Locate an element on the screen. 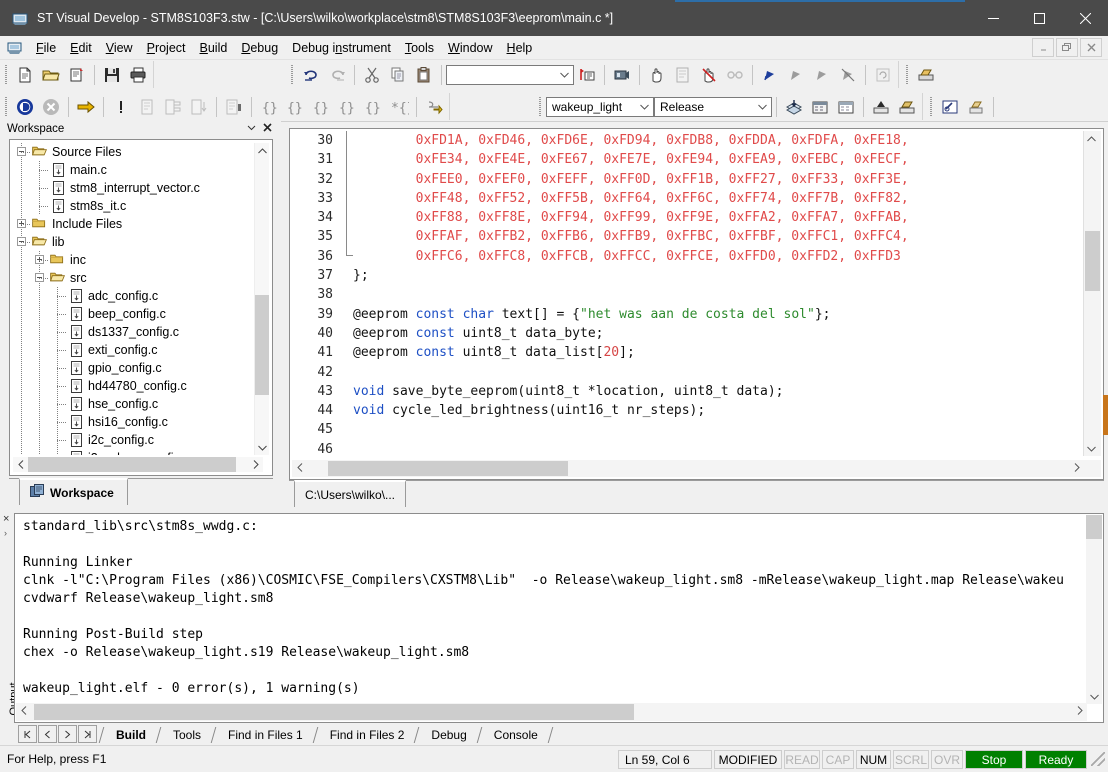  inspect-icon is located at coordinates (735, 74).